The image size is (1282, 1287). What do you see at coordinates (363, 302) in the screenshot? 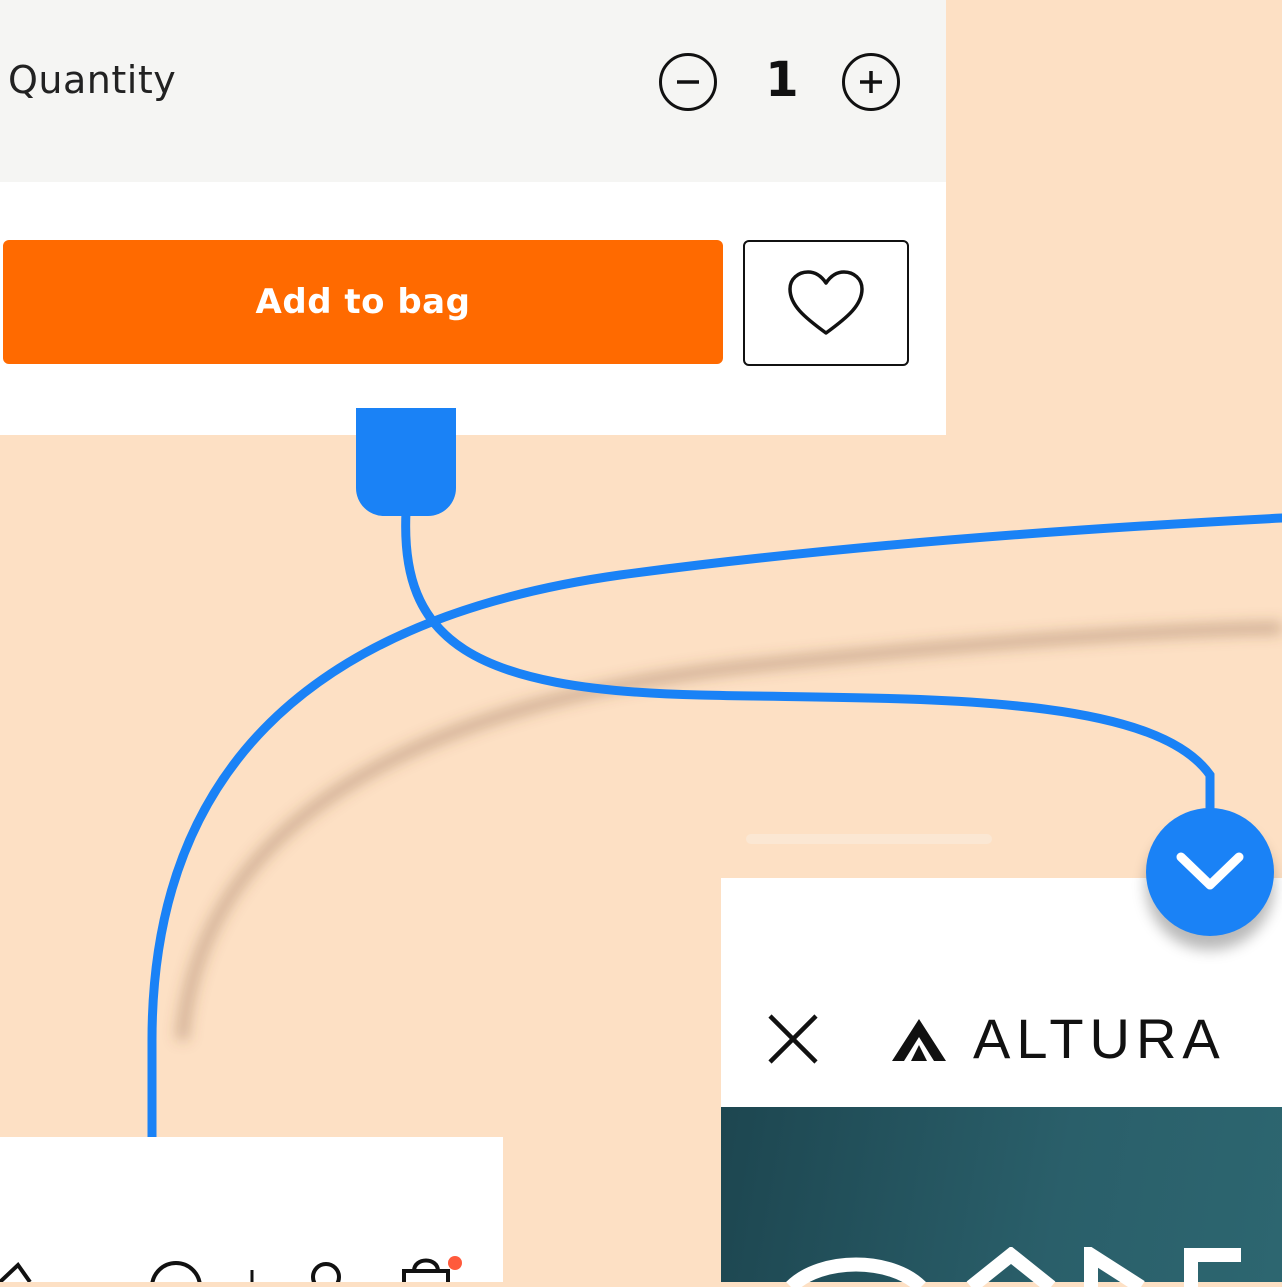
I see `add-to-bag-button: Add to bag` at bounding box center [363, 302].